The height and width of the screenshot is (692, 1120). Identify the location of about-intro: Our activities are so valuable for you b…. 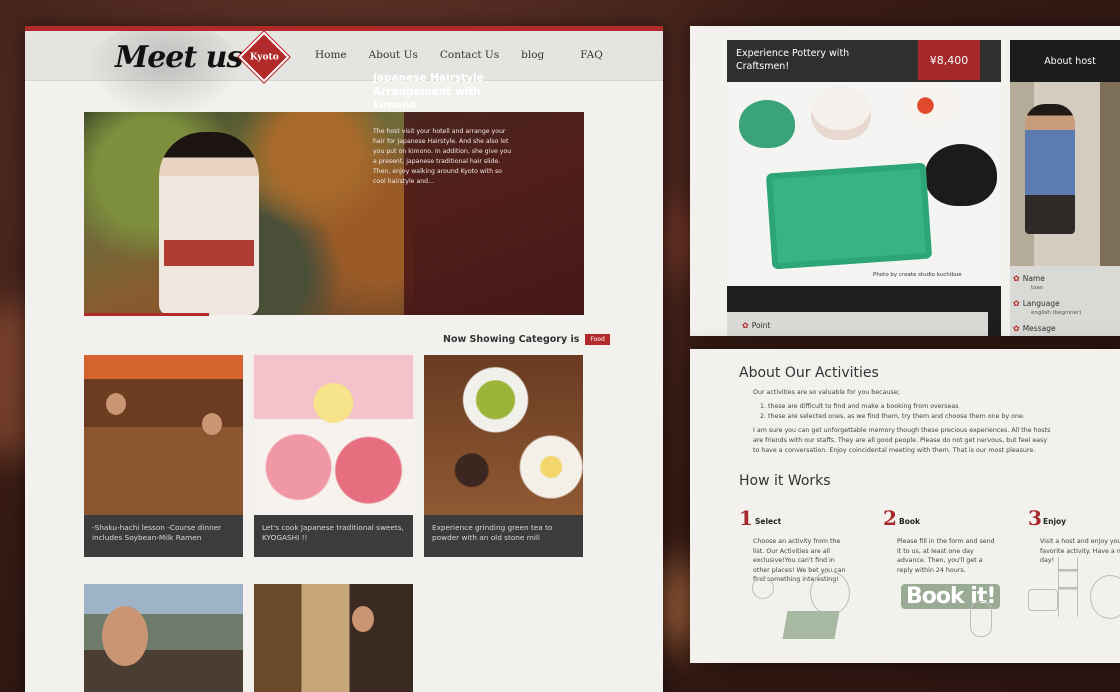
(826, 392).